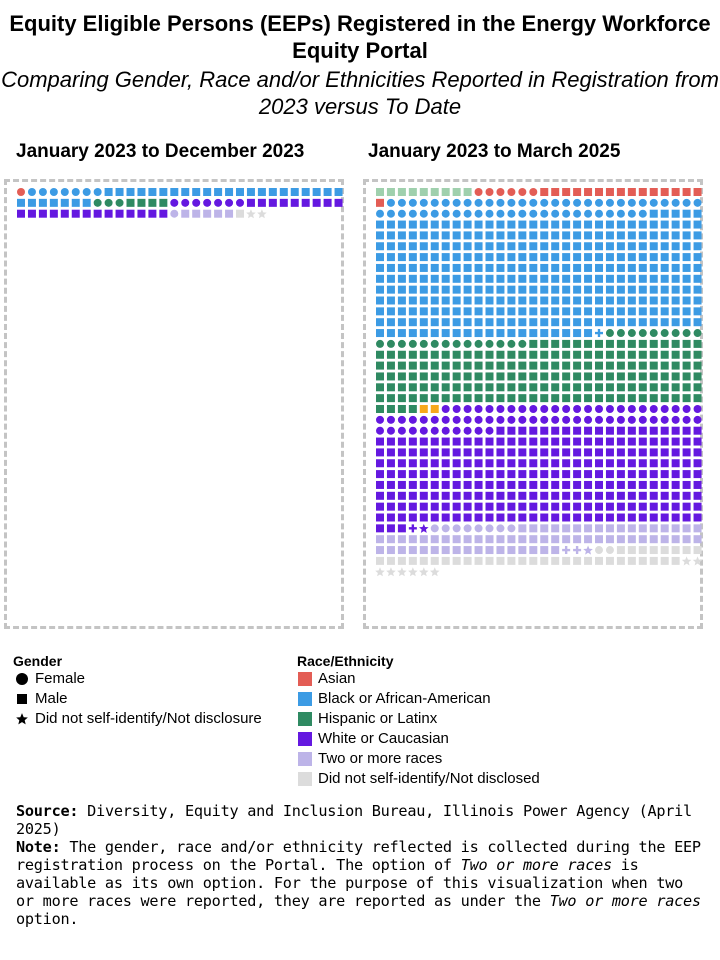  I want to click on legend-label: Female, so click(60, 678).